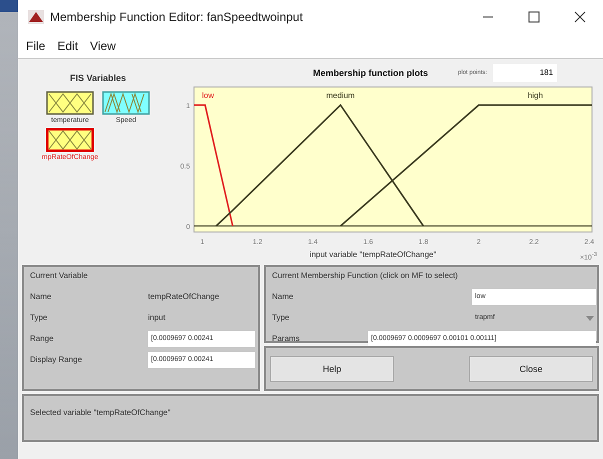  Describe the element at coordinates (126, 103) in the screenshot. I see `output-variable-icon` at that location.